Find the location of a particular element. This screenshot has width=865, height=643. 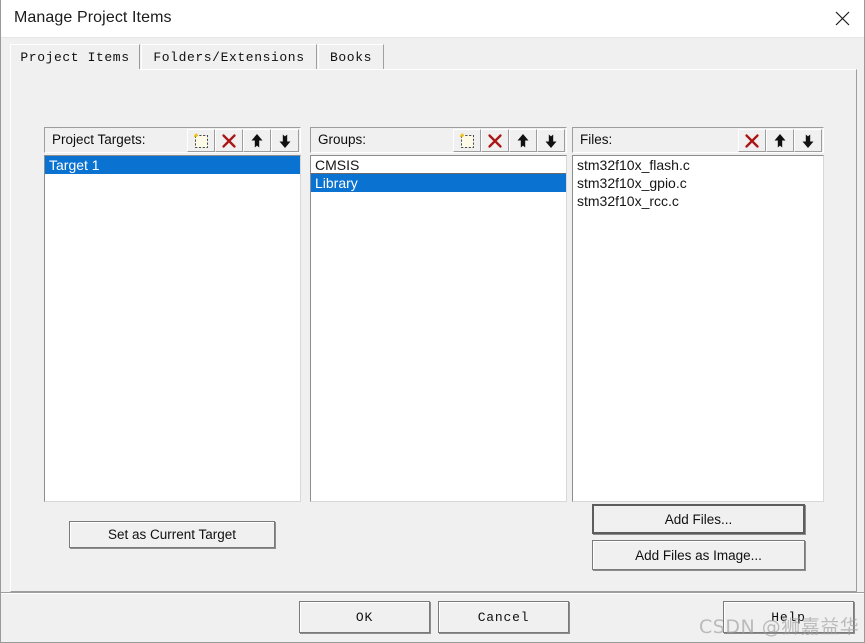

tab-project-items: Project Items is located at coordinates (75, 57).